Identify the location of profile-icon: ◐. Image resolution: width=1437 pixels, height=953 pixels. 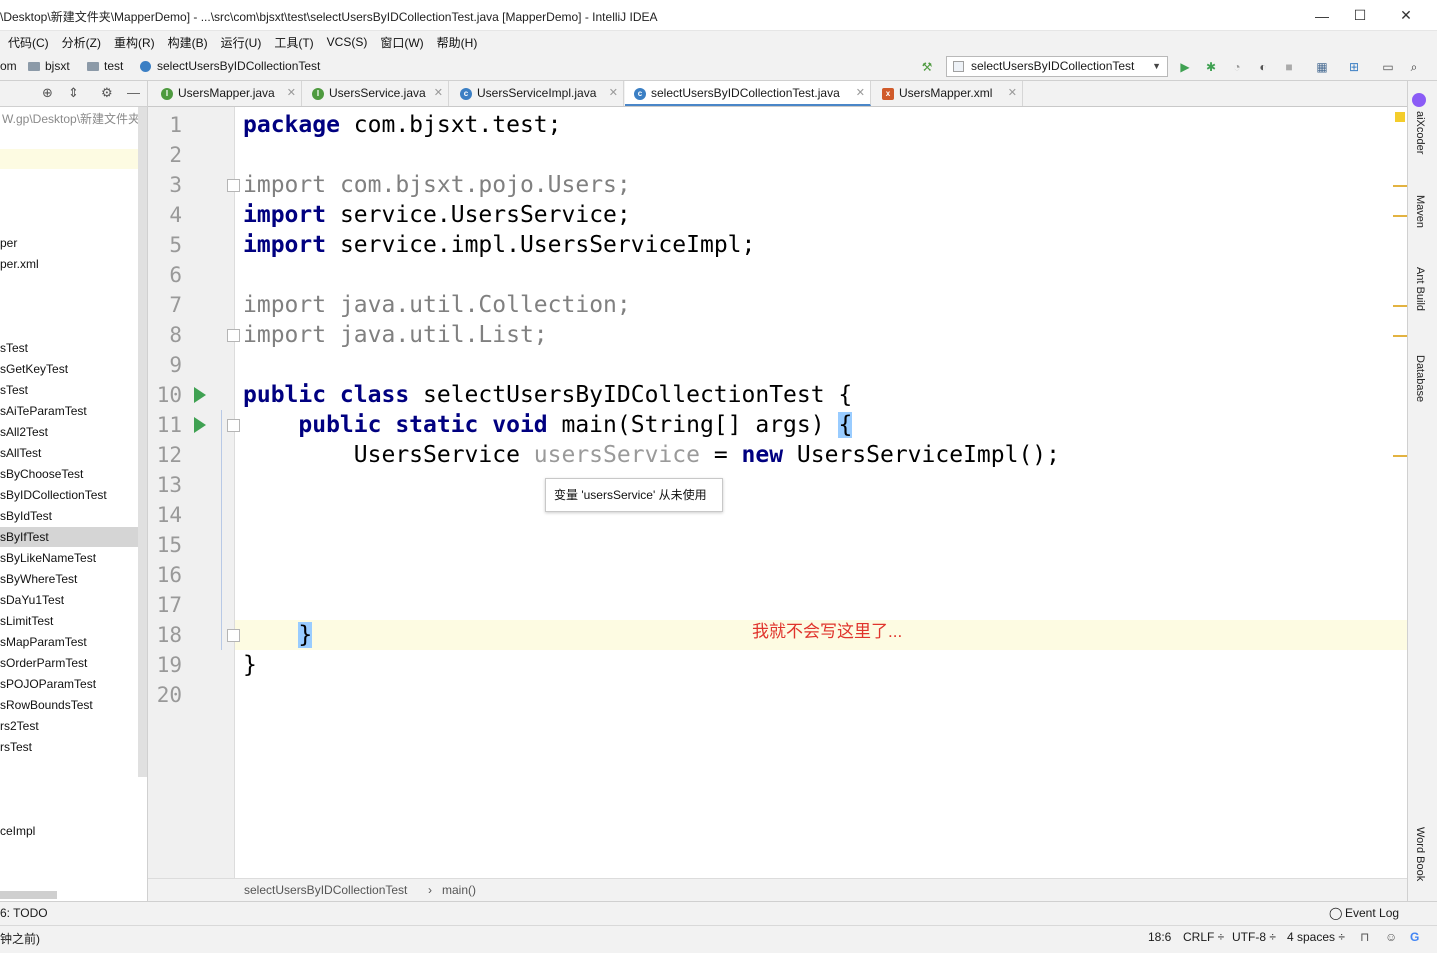
(1263, 67).